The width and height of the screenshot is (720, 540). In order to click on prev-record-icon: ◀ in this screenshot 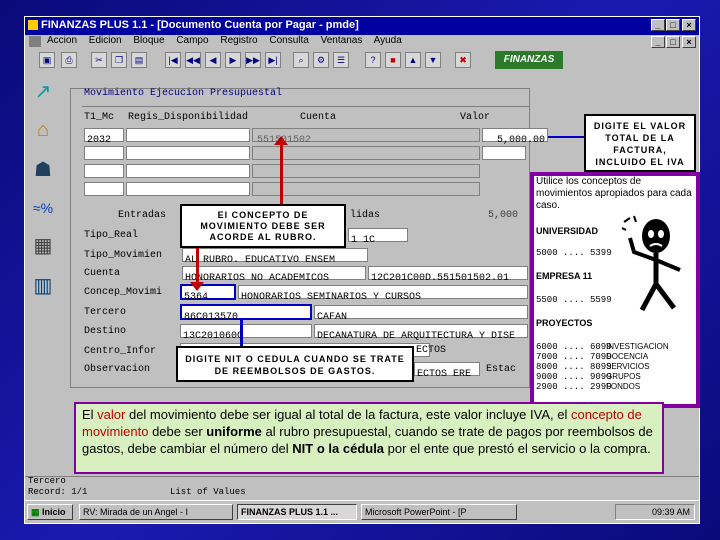, I will do `click(213, 60)`.